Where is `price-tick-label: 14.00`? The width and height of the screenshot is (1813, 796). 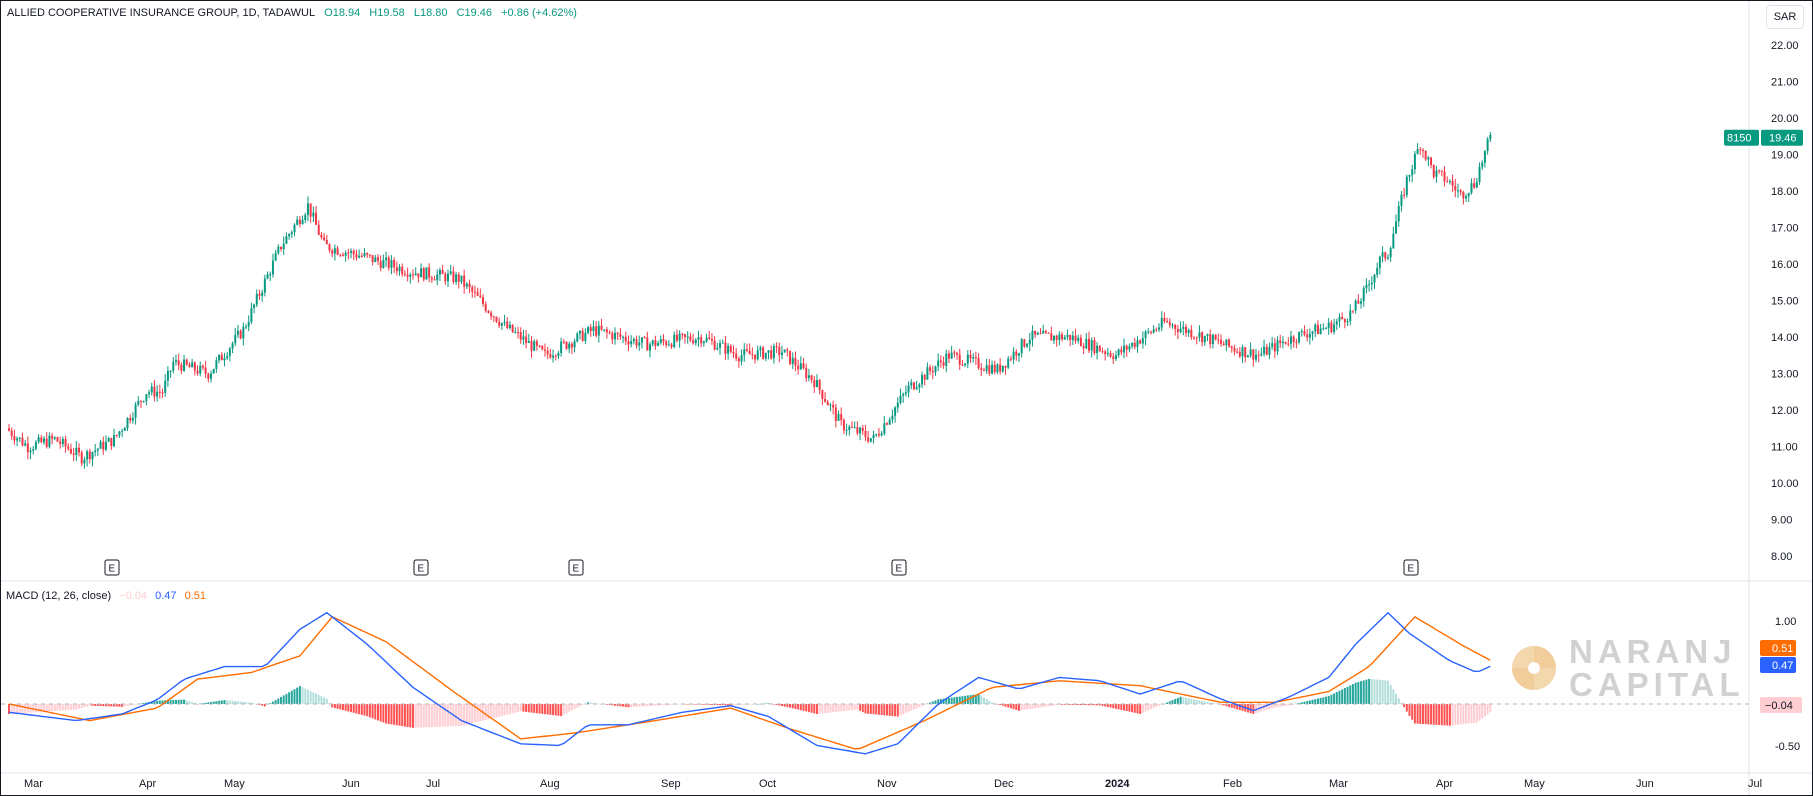
price-tick-label: 14.00 is located at coordinates (1785, 338).